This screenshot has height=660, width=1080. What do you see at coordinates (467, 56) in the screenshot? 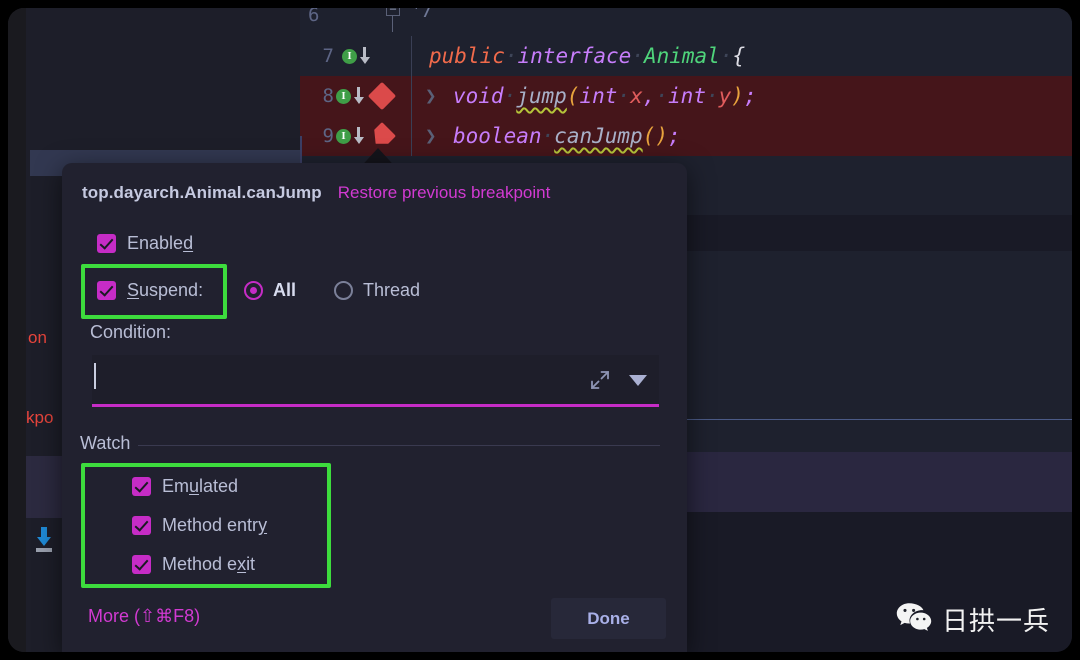
I see `token-public: public` at bounding box center [467, 56].